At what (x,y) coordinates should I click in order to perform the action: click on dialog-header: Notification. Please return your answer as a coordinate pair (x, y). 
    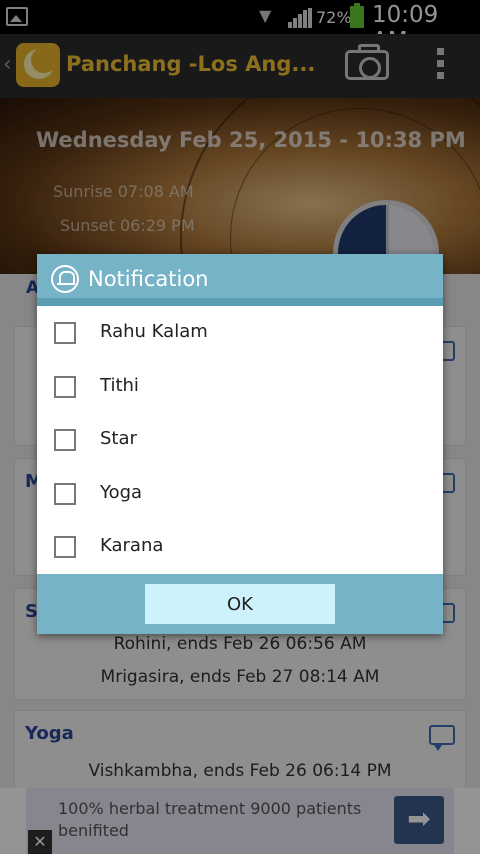
    Looking at the image, I should click on (240, 280).